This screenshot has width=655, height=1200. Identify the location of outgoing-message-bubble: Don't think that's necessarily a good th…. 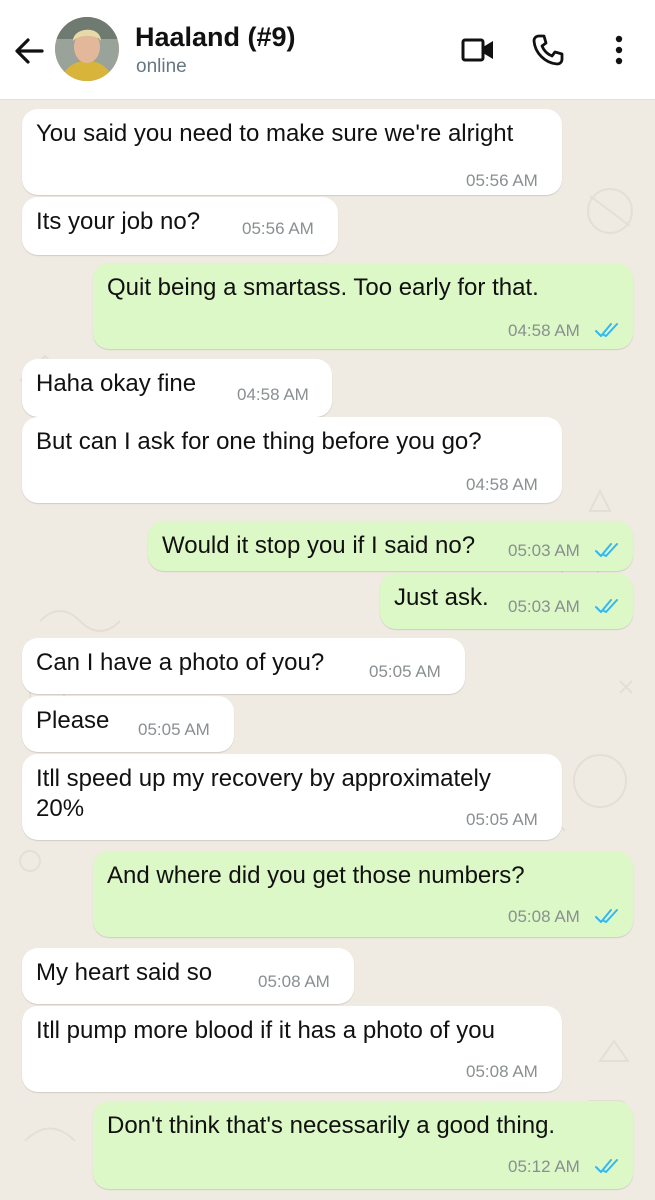
(363, 1145).